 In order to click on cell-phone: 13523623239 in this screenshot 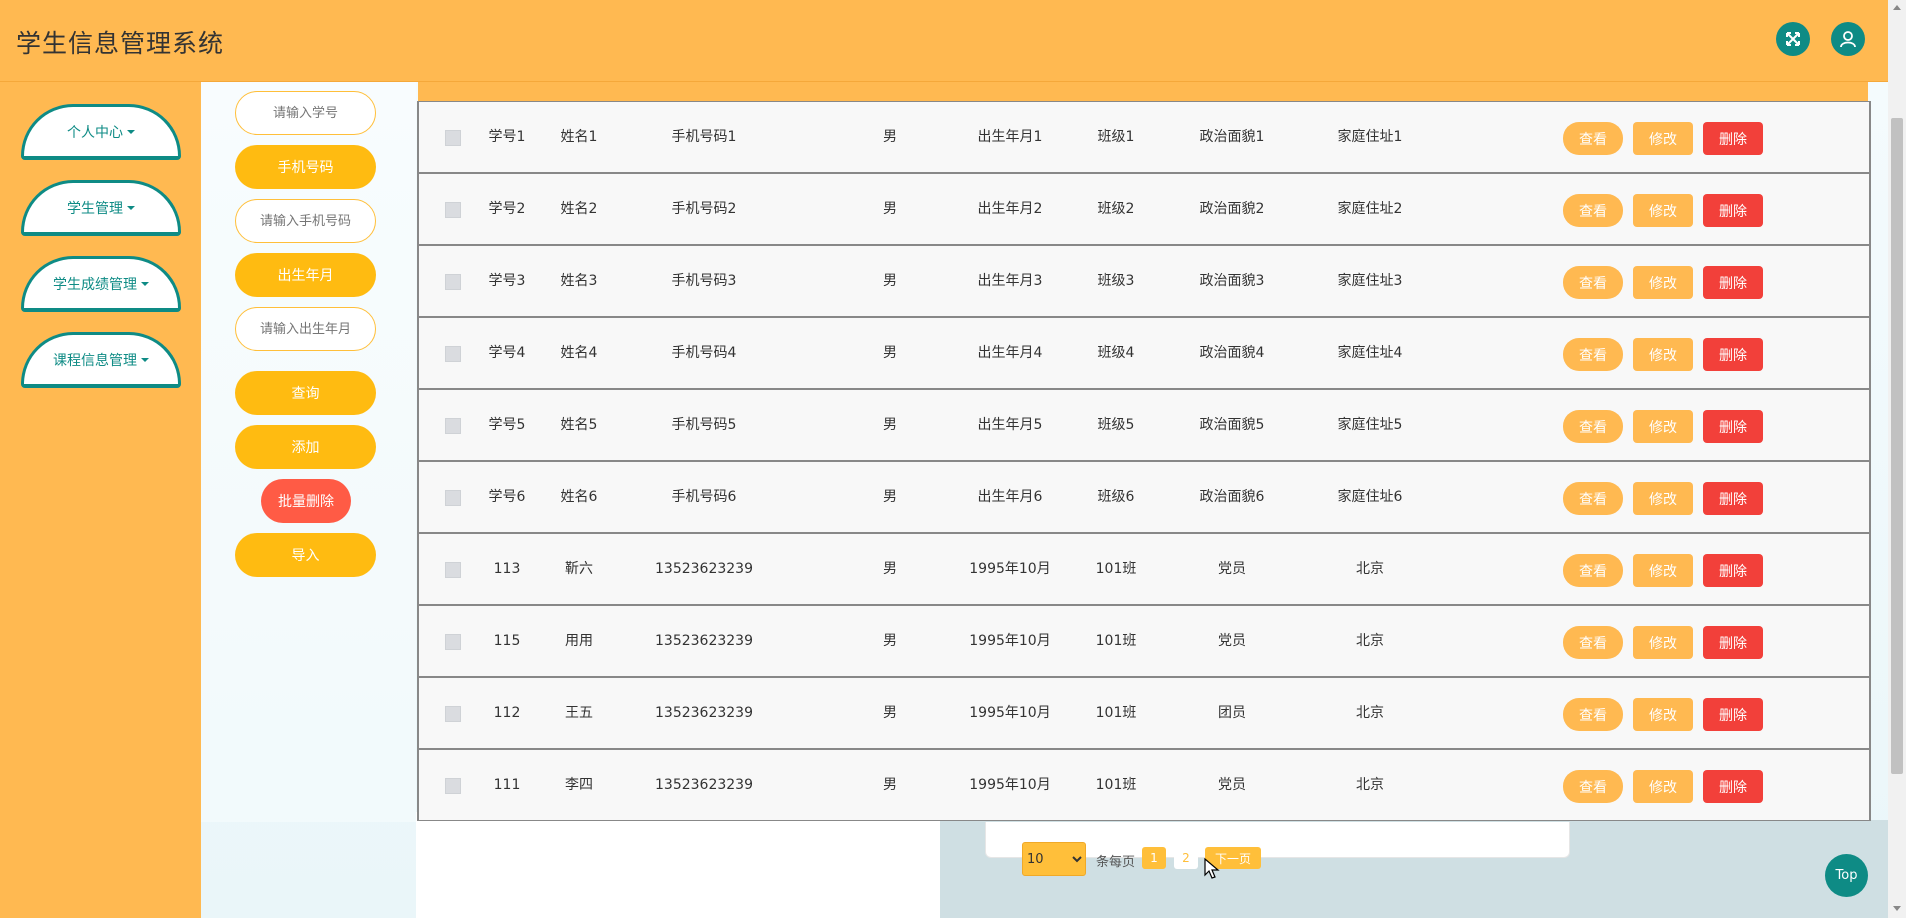, I will do `click(704, 569)`.